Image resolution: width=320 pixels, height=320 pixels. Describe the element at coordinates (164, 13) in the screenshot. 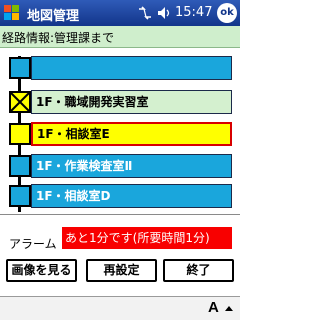

I see `volume-icon` at that location.